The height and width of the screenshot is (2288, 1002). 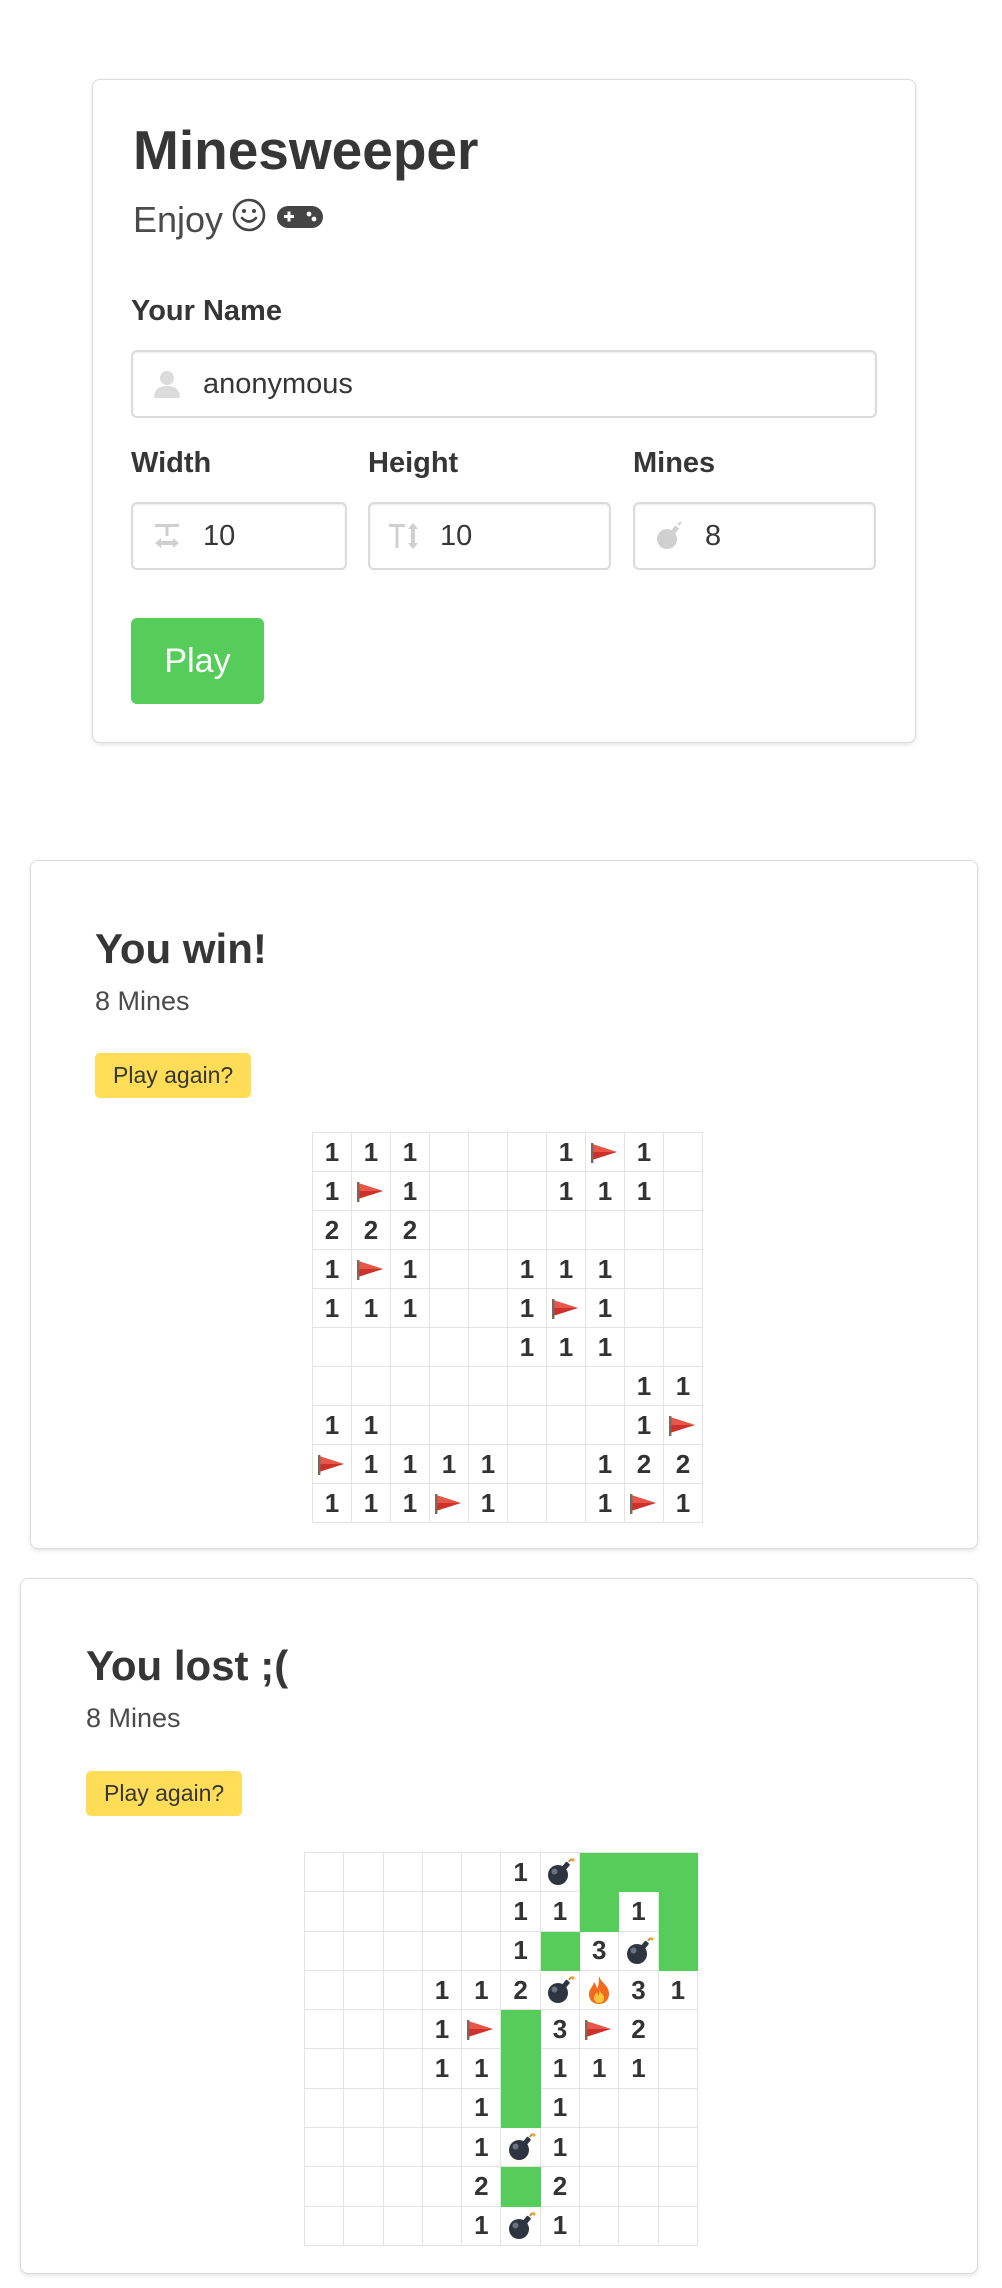 What do you see at coordinates (560, 2030) in the screenshot?
I see `number-cell: 3` at bounding box center [560, 2030].